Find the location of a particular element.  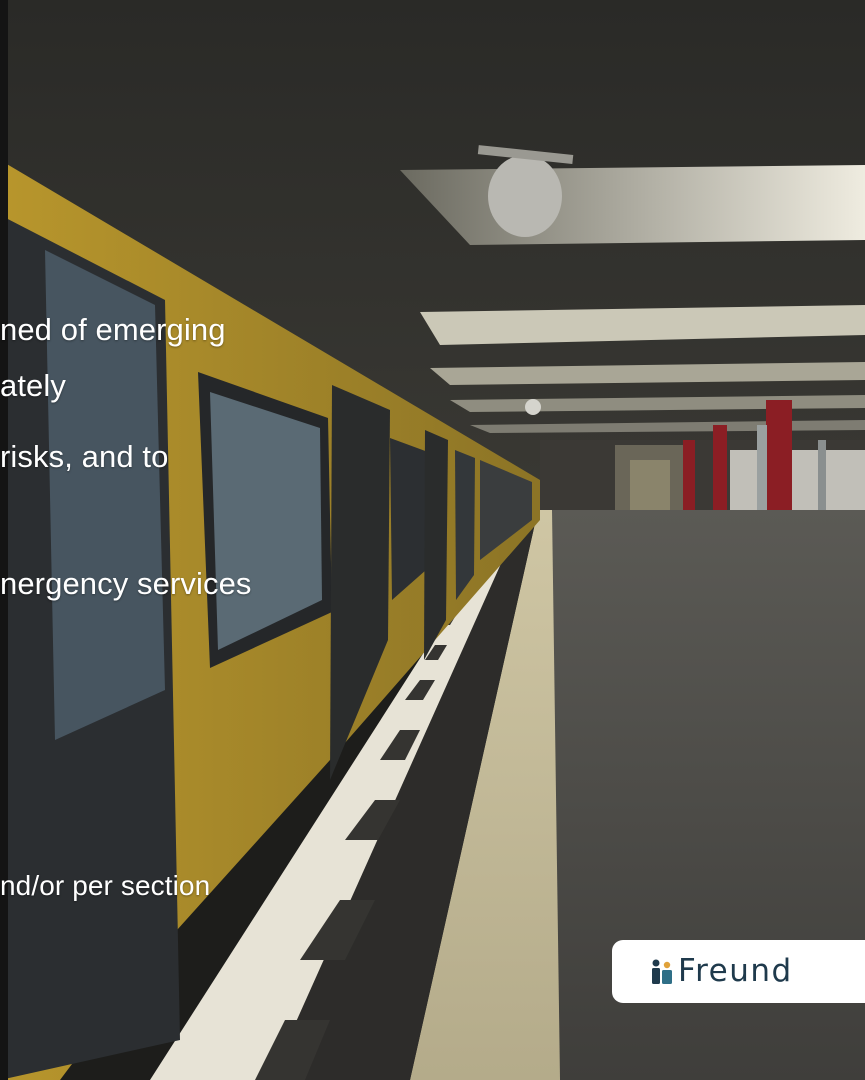

train-window is located at coordinates (465, 525).